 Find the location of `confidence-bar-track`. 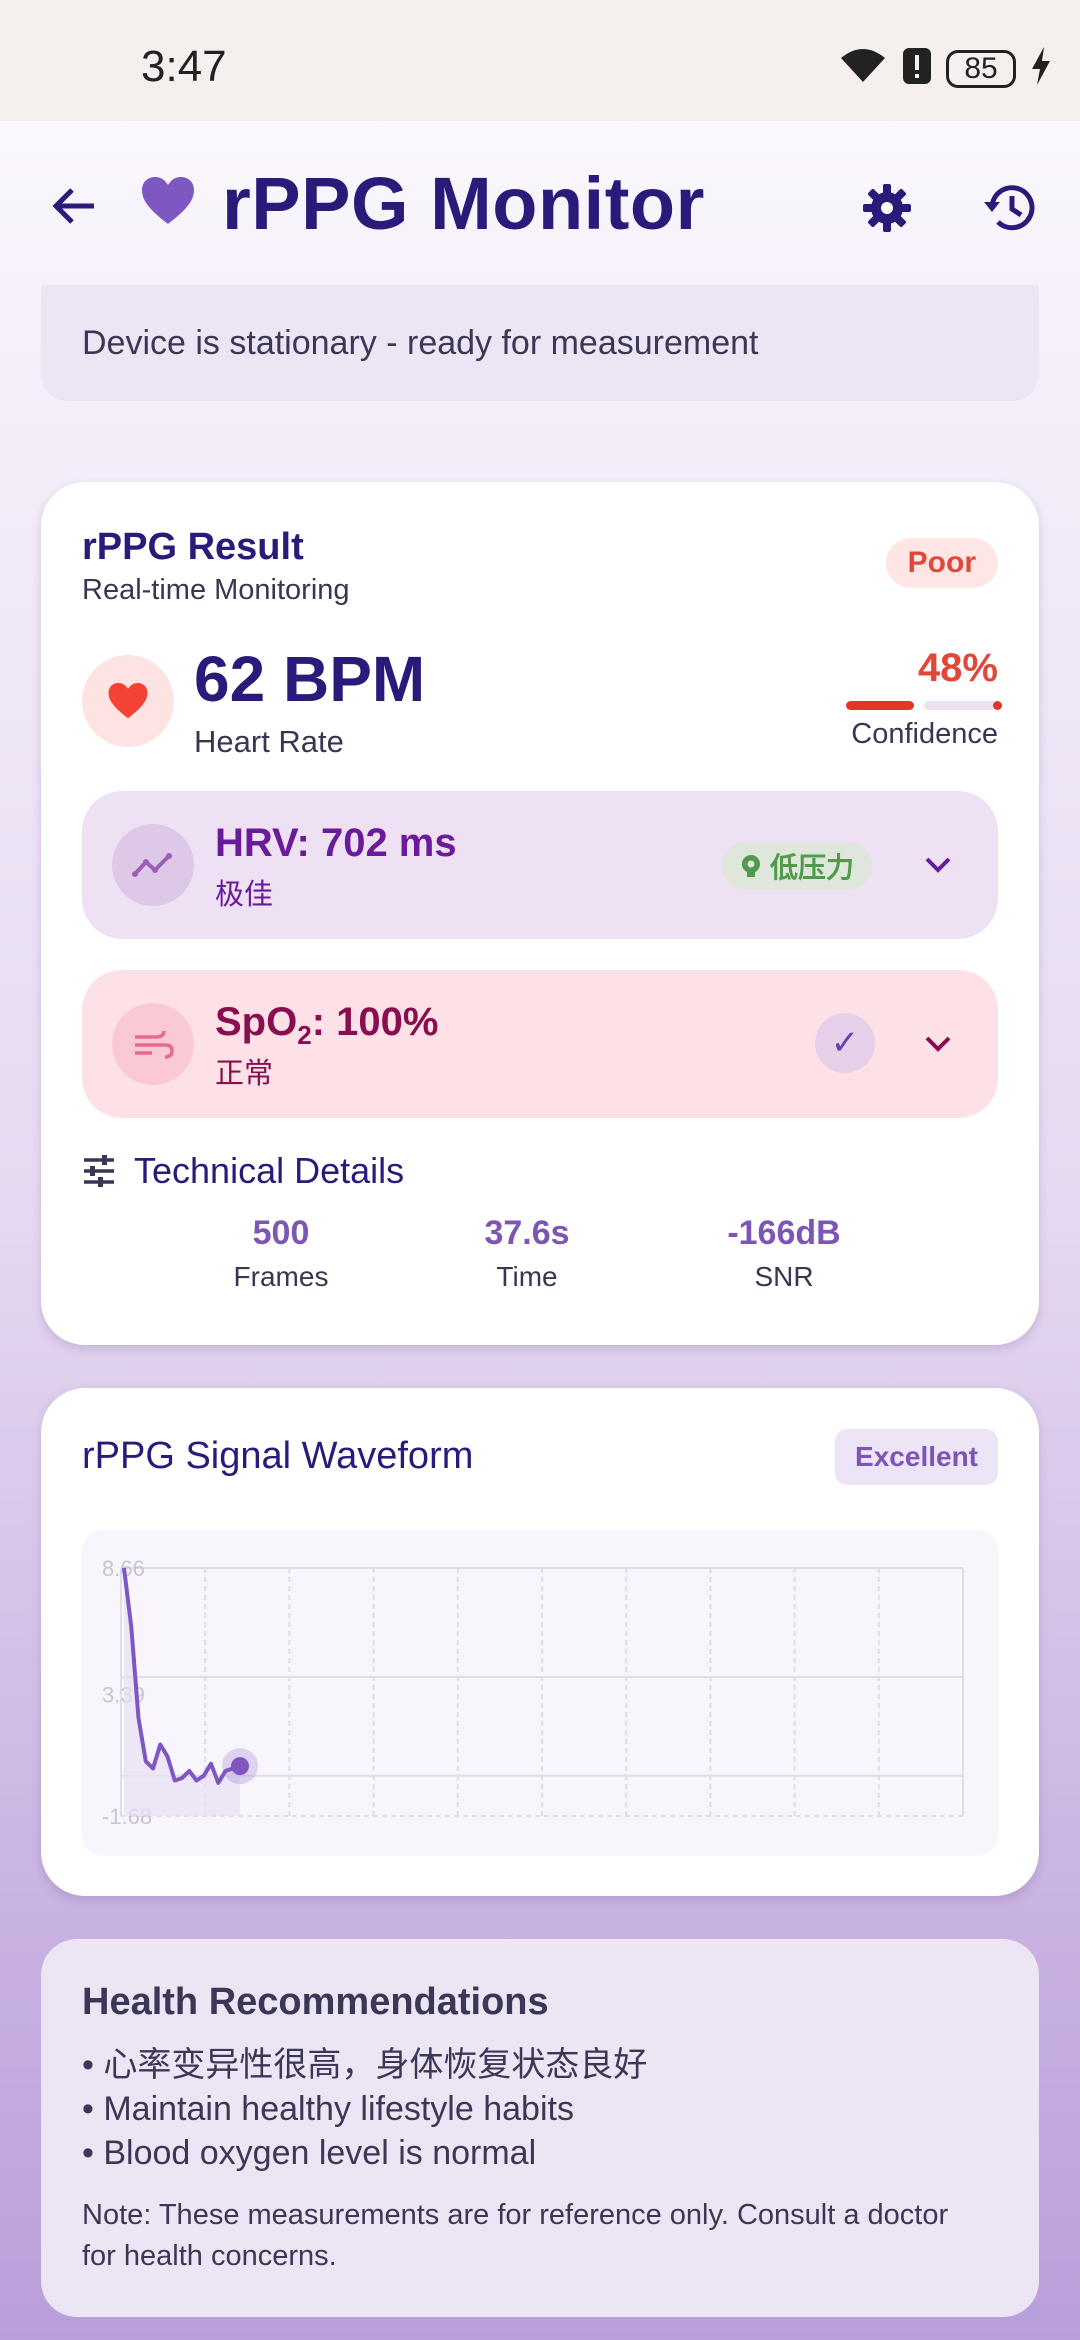

confidence-bar-track is located at coordinates (963, 705).